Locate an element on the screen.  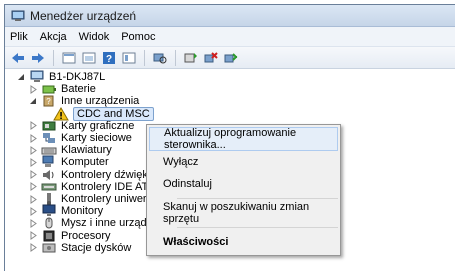
menu-item-uninstall: Odinstaluj is located at coordinates (243, 184).